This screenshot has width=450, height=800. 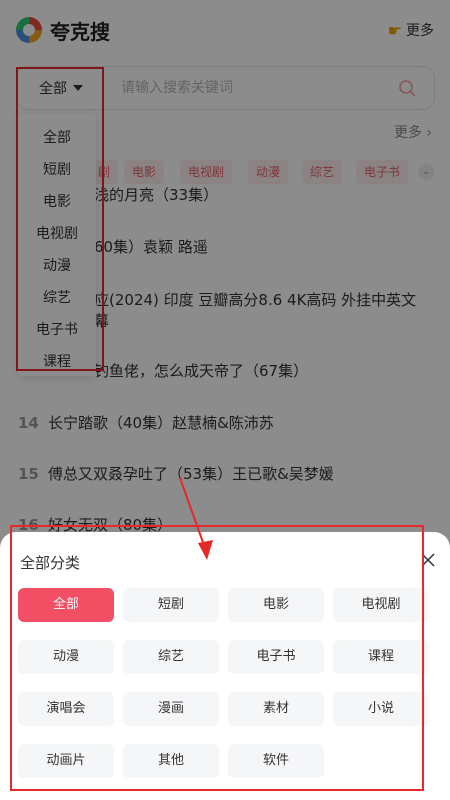 What do you see at coordinates (29, 30) in the screenshot?
I see `app-logo-icon` at bounding box center [29, 30].